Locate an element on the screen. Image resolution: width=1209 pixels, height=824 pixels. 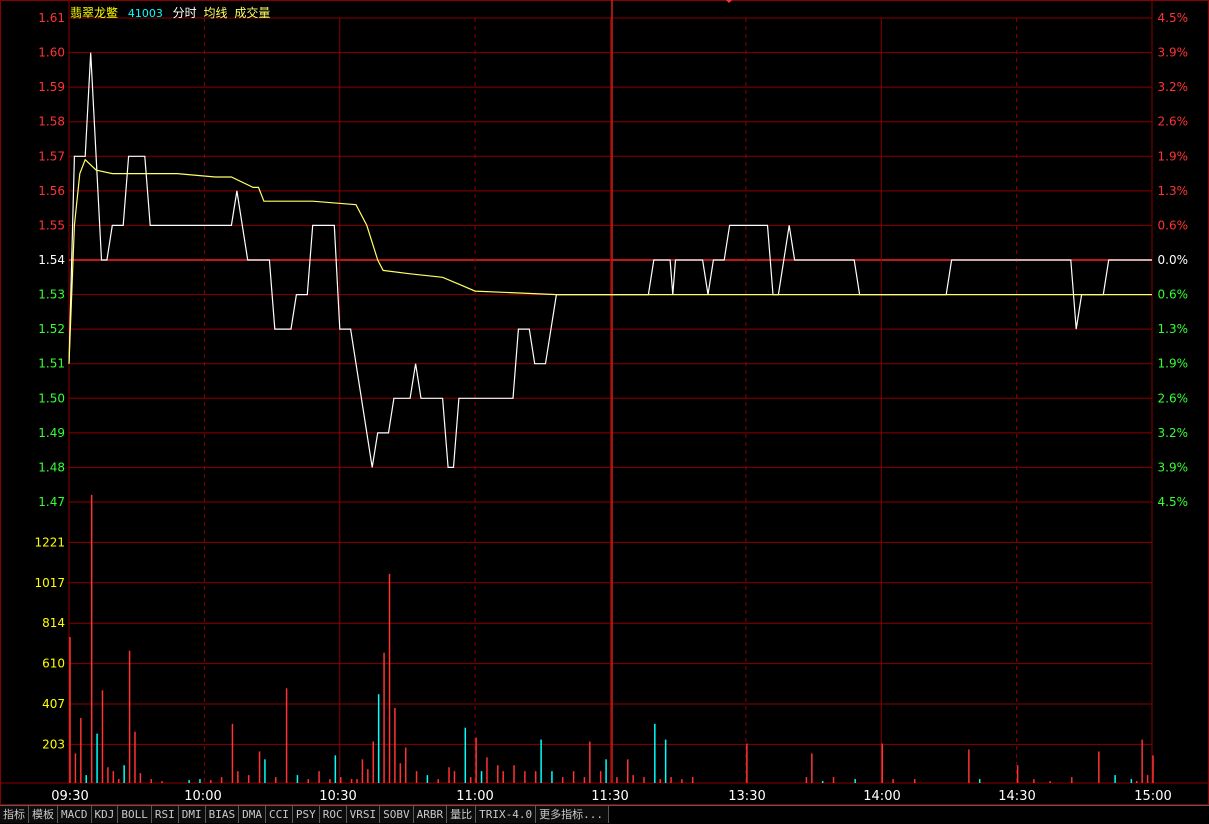
volume-tick-label: 407 is located at coordinates (53, 704).